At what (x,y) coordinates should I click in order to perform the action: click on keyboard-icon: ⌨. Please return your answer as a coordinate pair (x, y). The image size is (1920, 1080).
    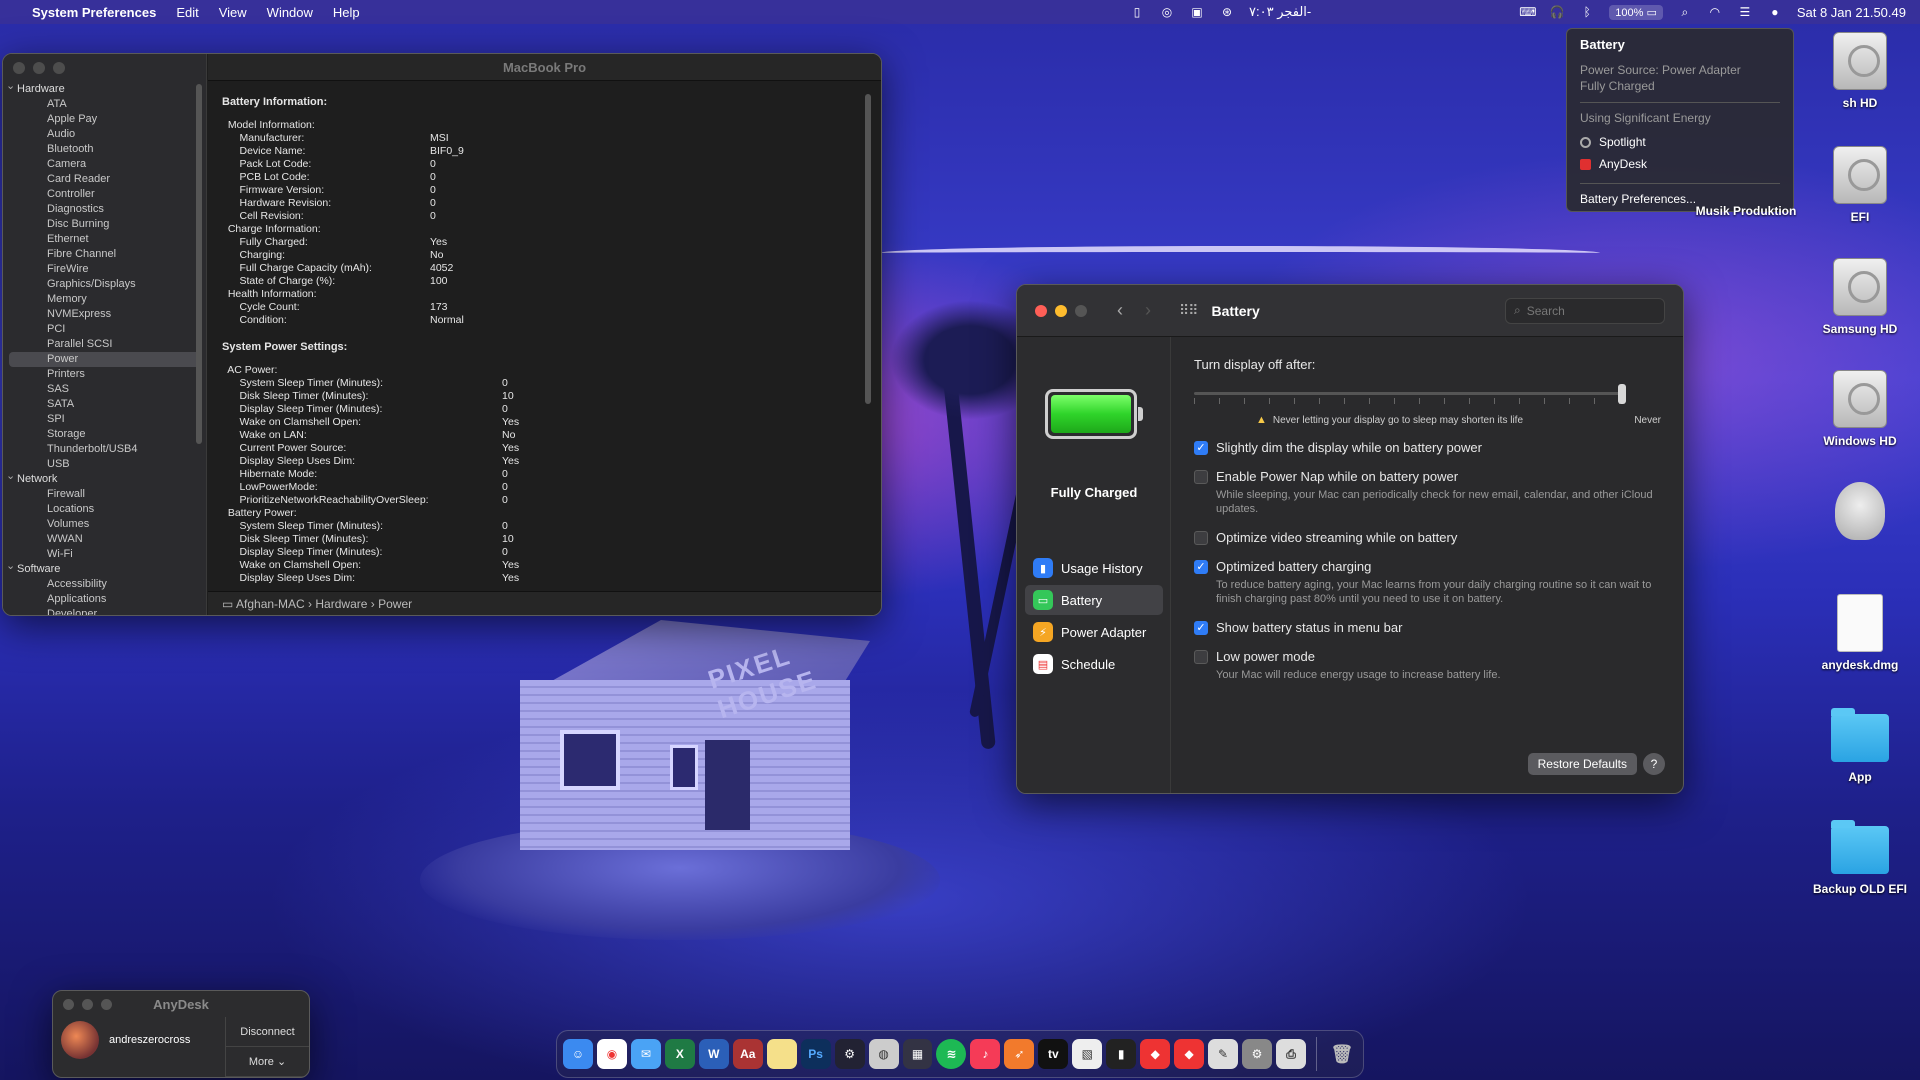
    Looking at the image, I should click on (1527, 12).